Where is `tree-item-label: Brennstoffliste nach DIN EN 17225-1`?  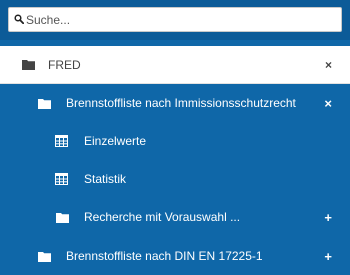
tree-item-label: Brennstoffliste nach DIN EN 17225-1 is located at coordinates (164, 256).